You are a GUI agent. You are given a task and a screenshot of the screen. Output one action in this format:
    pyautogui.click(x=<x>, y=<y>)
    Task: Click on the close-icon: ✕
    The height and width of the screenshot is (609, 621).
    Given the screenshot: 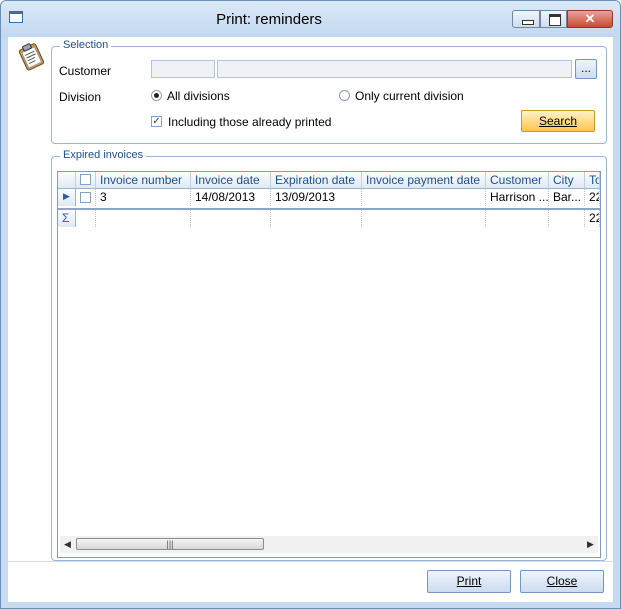 What is the action you would take?
    pyautogui.click(x=590, y=18)
    